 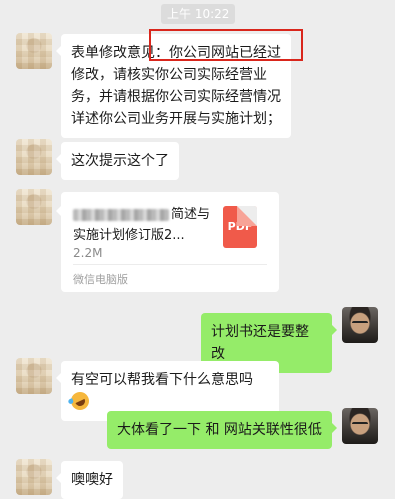 I want to click on message-text: 大体看了一下 和 网站关联性很低, so click(x=219, y=430).